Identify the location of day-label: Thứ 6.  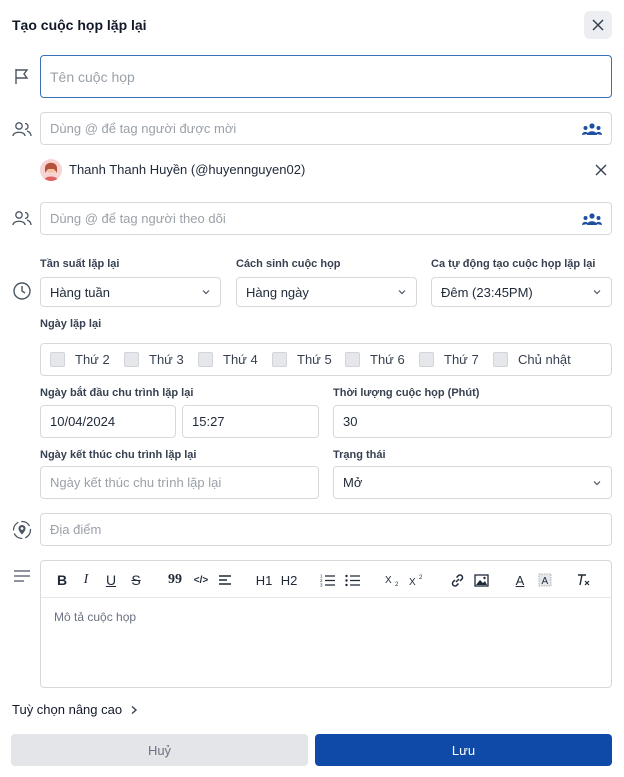
(387, 359).